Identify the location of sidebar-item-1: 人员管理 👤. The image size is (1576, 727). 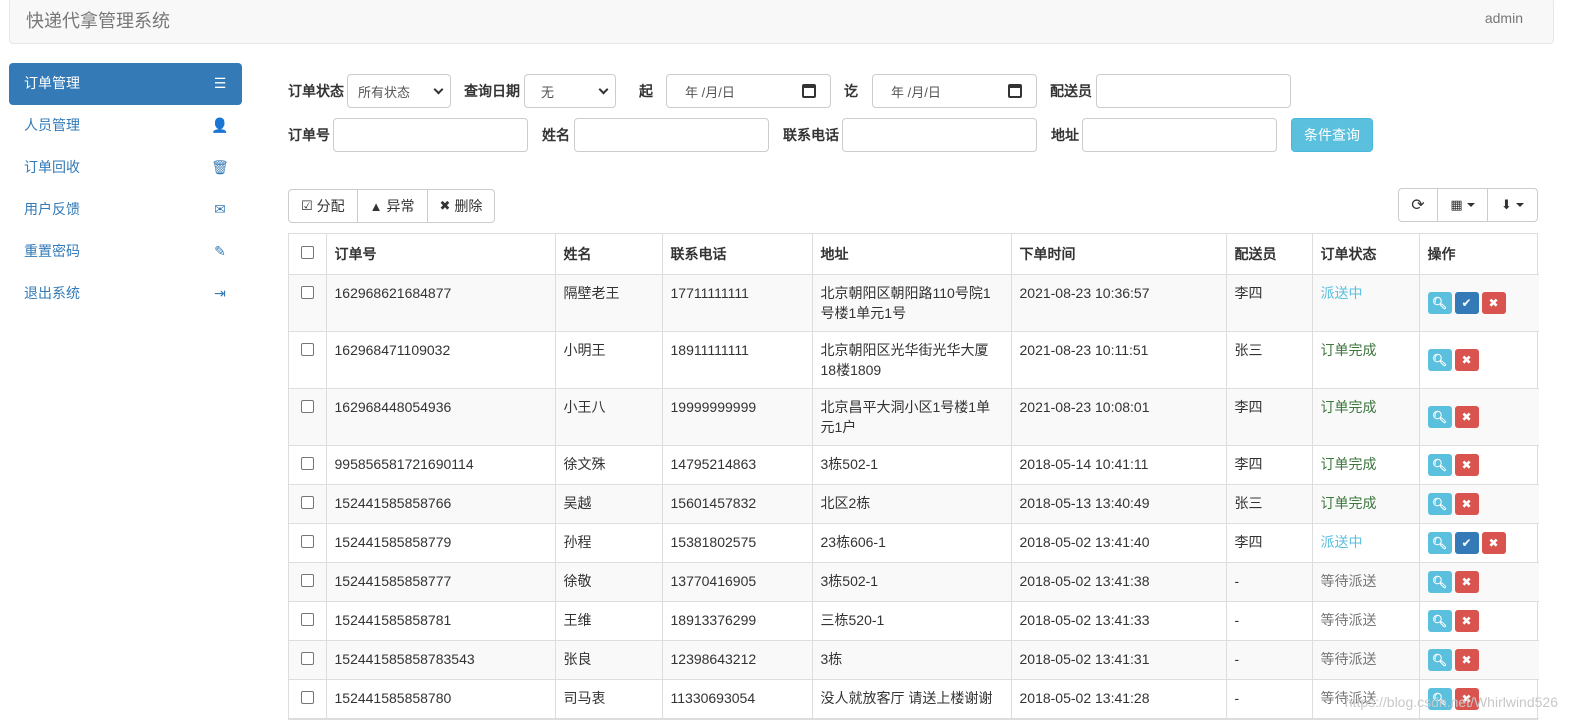
(125, 126).